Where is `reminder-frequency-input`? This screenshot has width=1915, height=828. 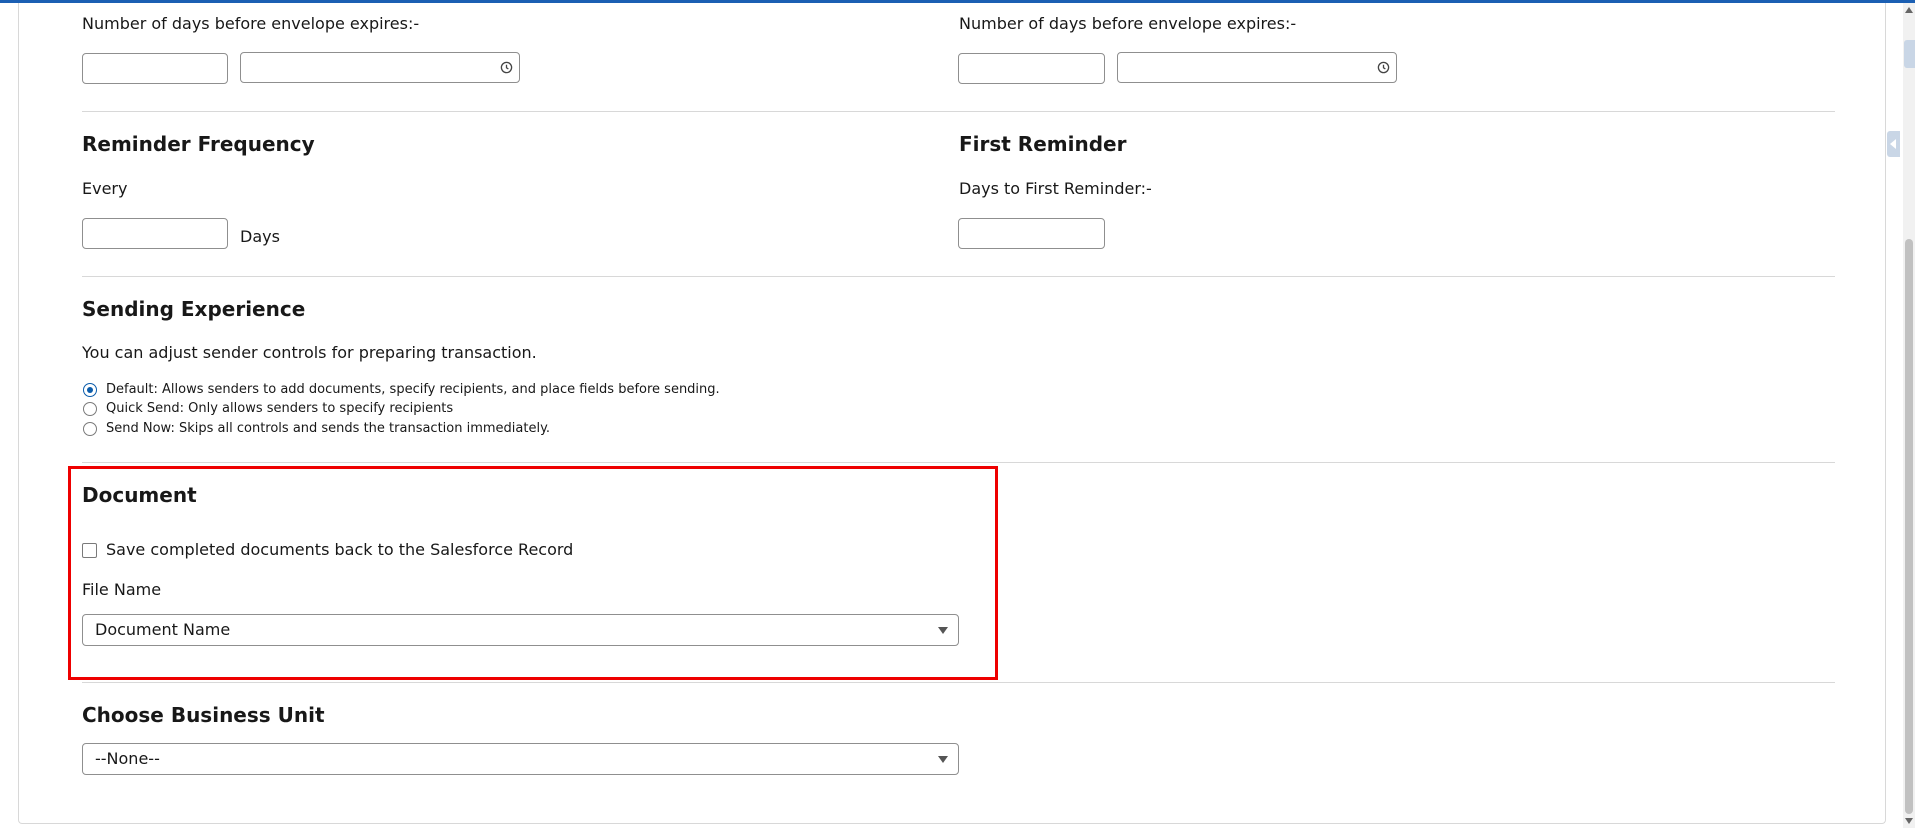 reminder-frequency-input is located at coordinates (155, 233).